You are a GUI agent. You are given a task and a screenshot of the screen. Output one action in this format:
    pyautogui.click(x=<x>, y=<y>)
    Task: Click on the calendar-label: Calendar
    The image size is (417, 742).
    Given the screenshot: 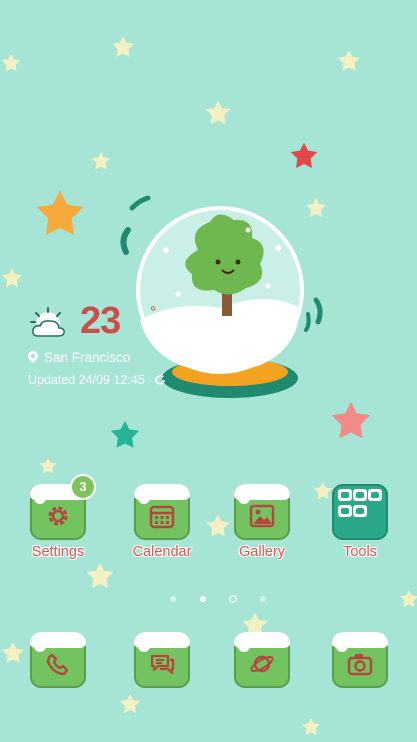 What is the action you would take?
    pyautogui.click(x=162, y=552)
    